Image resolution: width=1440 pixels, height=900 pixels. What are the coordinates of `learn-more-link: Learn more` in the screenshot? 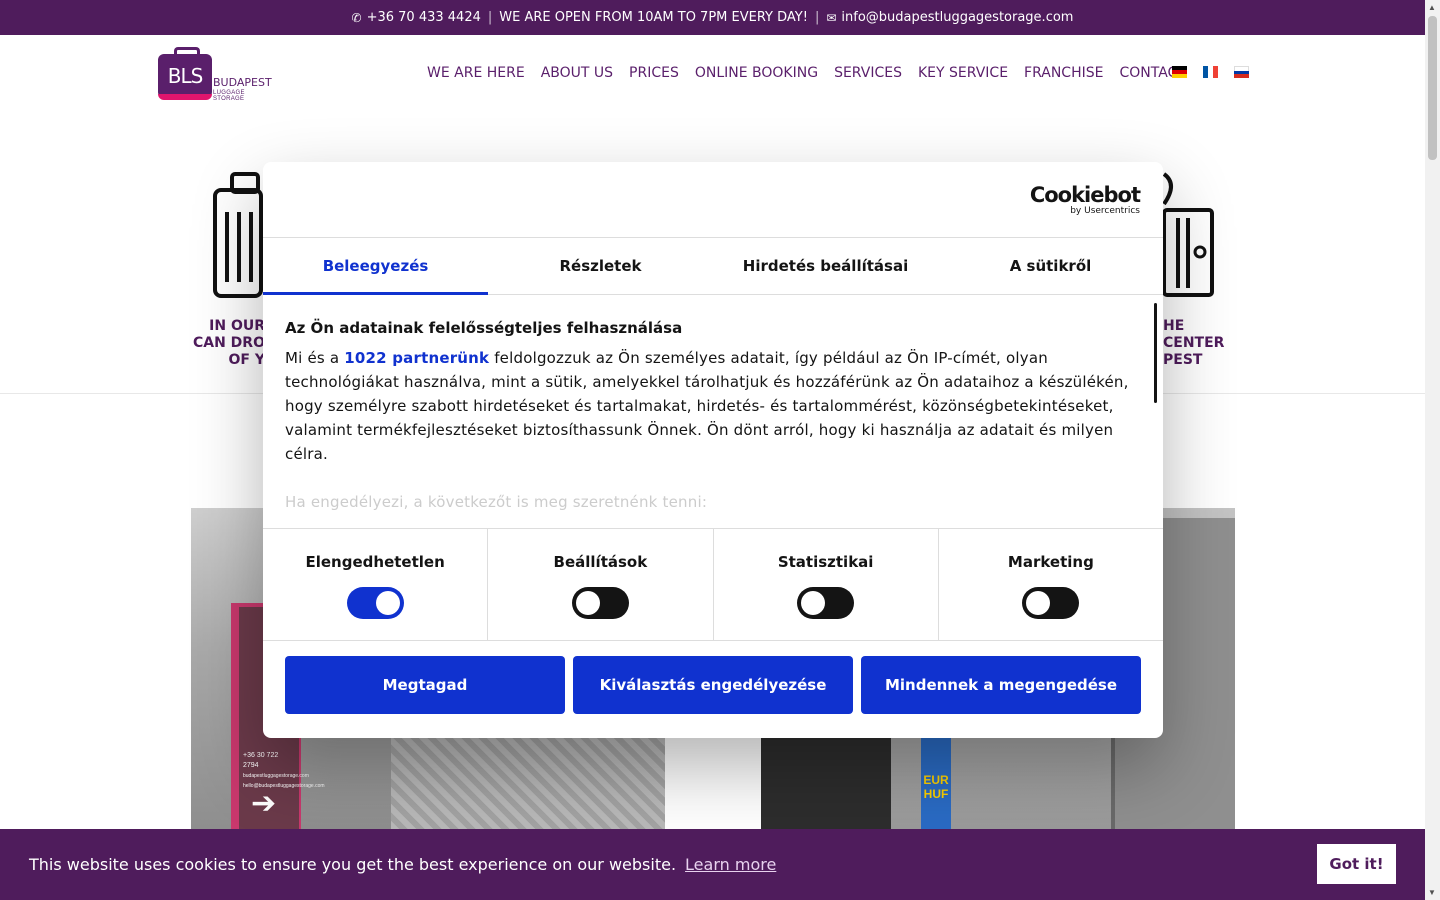 It's located at (730, 864).